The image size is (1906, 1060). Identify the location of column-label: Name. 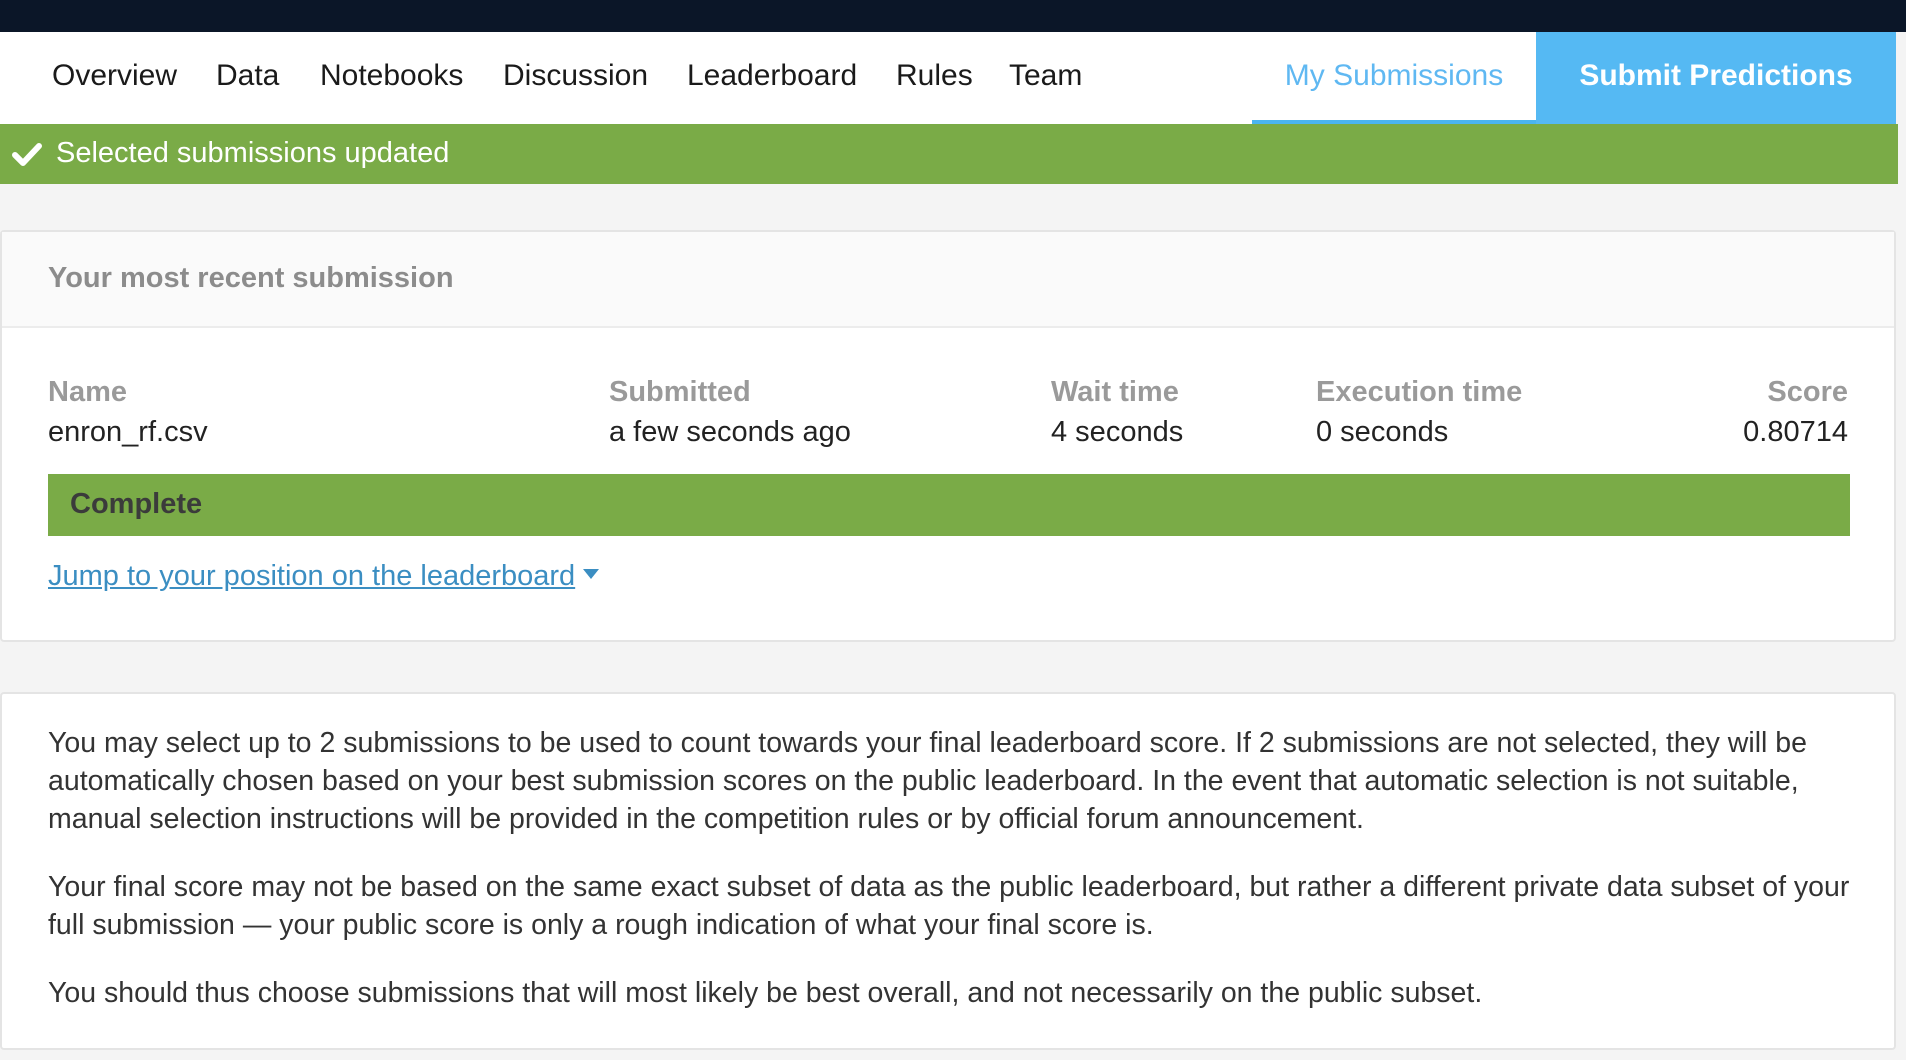
(87, 392).